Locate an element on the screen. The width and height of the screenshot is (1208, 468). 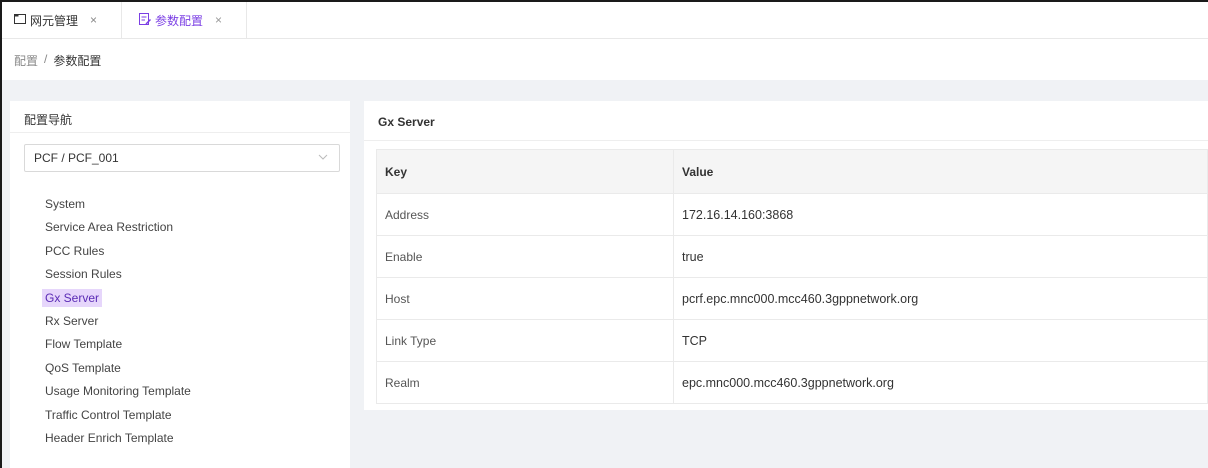
row-value: pcrf.epc.mnc000.mcc460.3gppnetwork.org is located at coordinates (940, 298).